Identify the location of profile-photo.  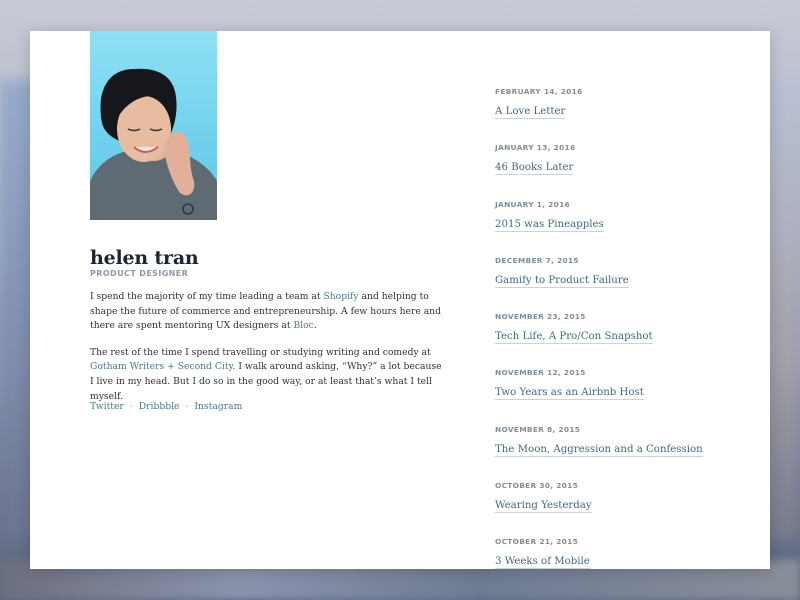
(153, 125).